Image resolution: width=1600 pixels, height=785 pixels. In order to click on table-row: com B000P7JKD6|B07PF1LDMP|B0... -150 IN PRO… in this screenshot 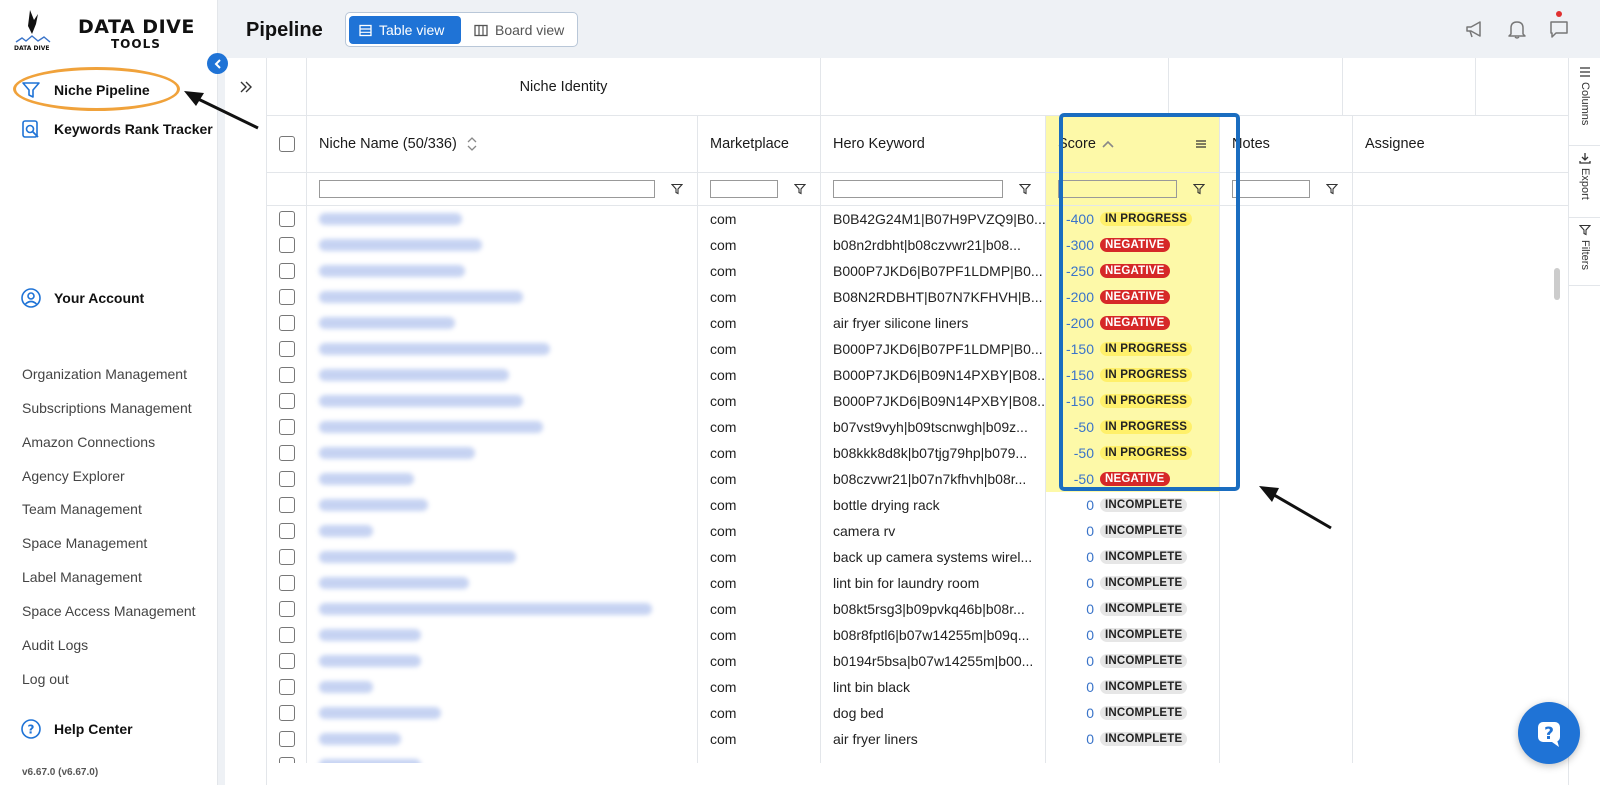, I will do `click(918, 349)`.